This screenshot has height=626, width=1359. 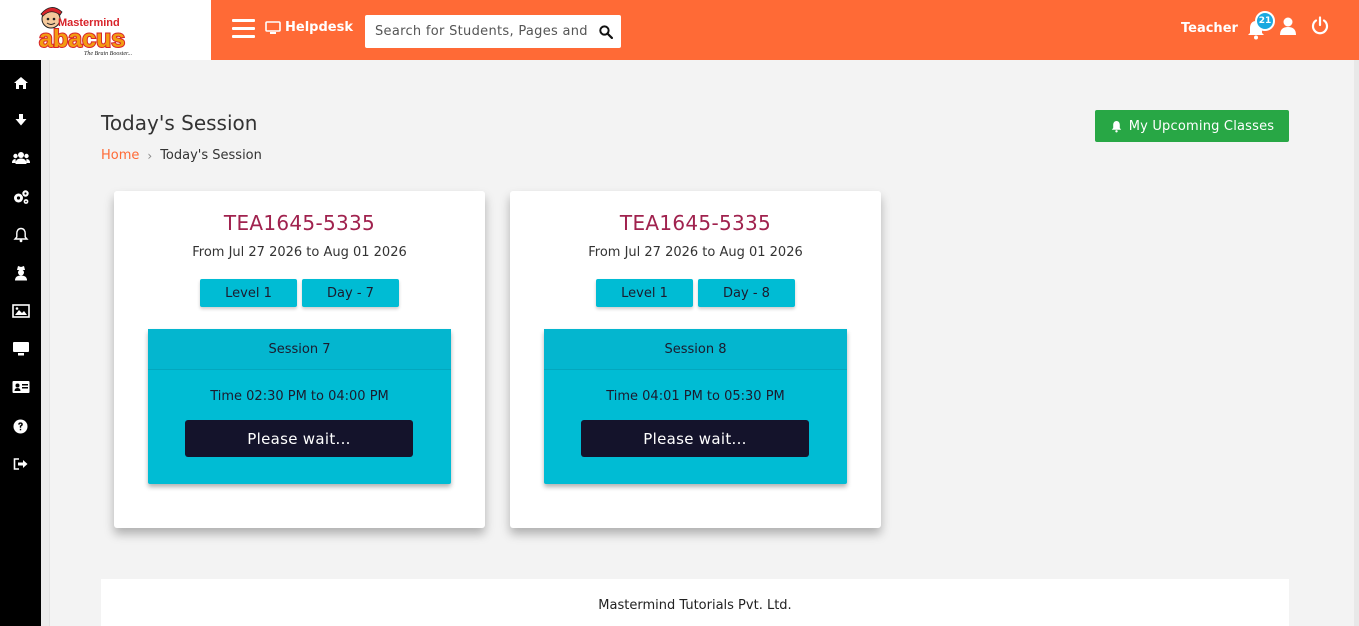 I want to click on sidebar-item-classes, so click(x=20, y=349).